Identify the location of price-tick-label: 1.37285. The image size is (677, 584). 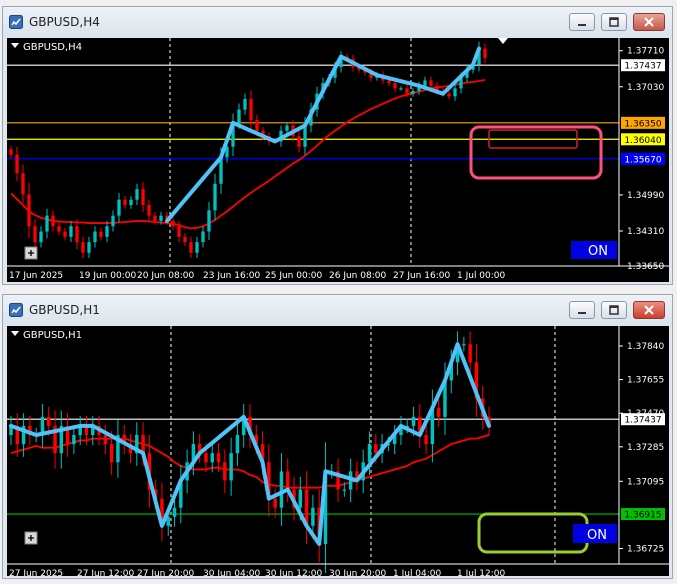
(645, 448).